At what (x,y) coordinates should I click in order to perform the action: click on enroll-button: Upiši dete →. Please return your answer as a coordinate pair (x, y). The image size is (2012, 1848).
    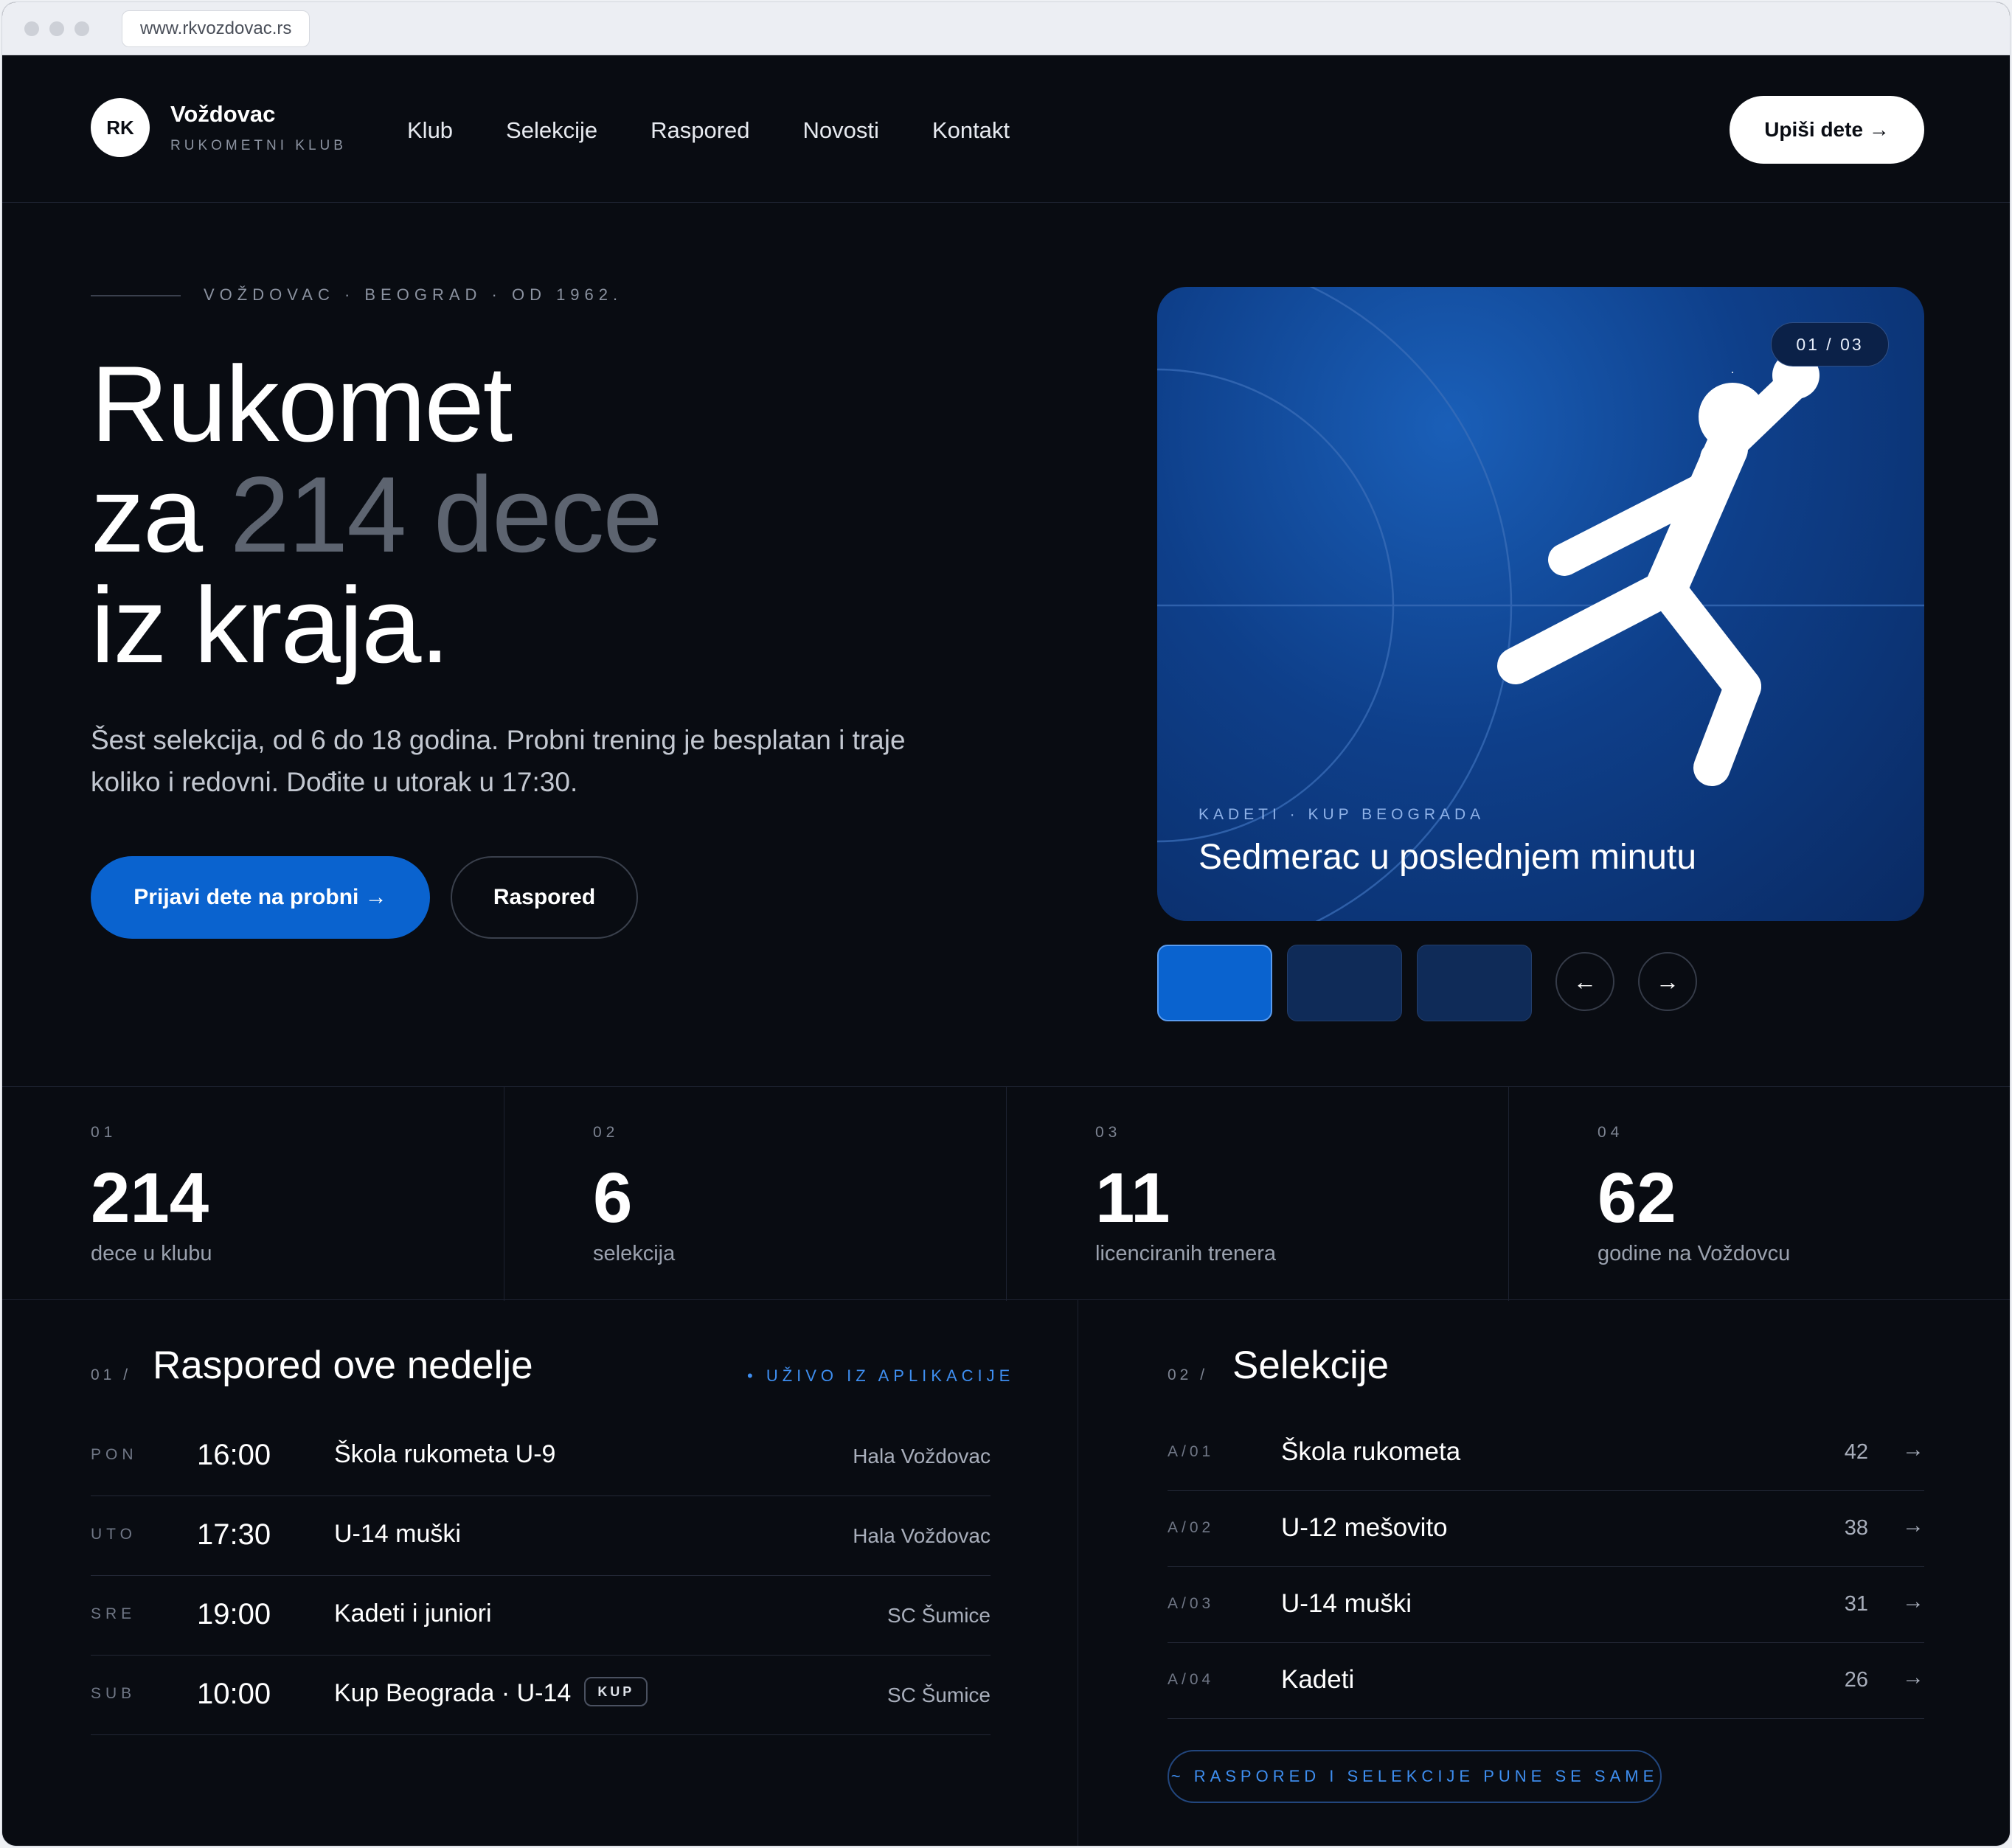
    Looking at the image, I should click on (1827, 130).